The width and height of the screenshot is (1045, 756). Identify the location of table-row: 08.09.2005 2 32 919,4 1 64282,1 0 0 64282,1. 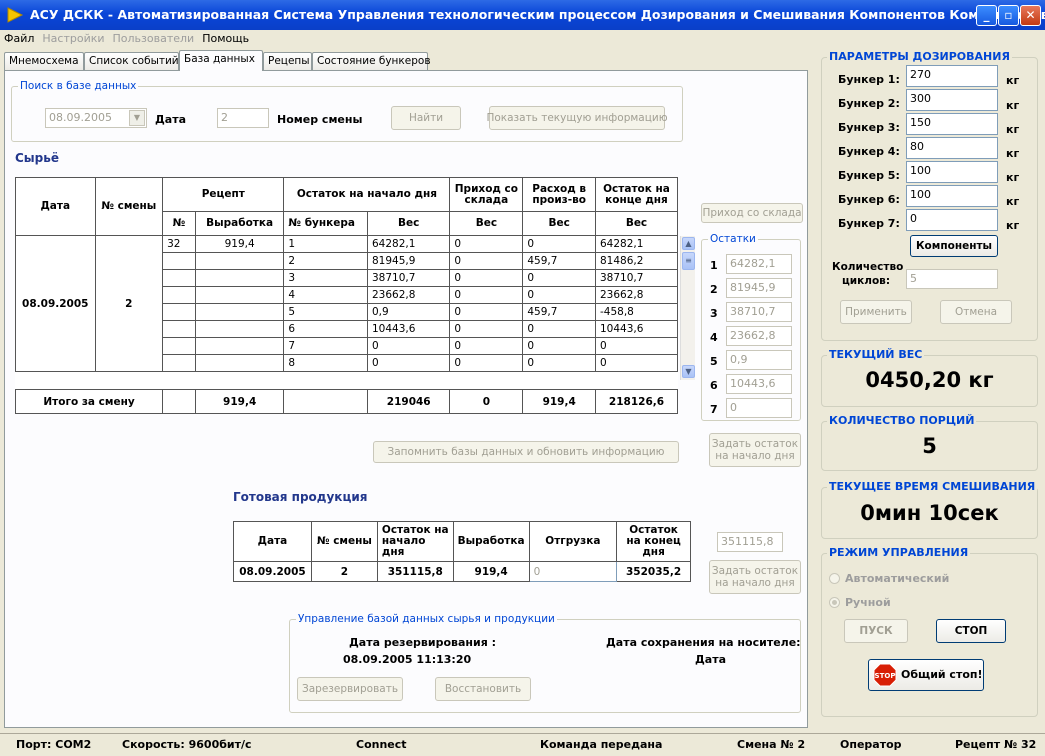
(346, 303).